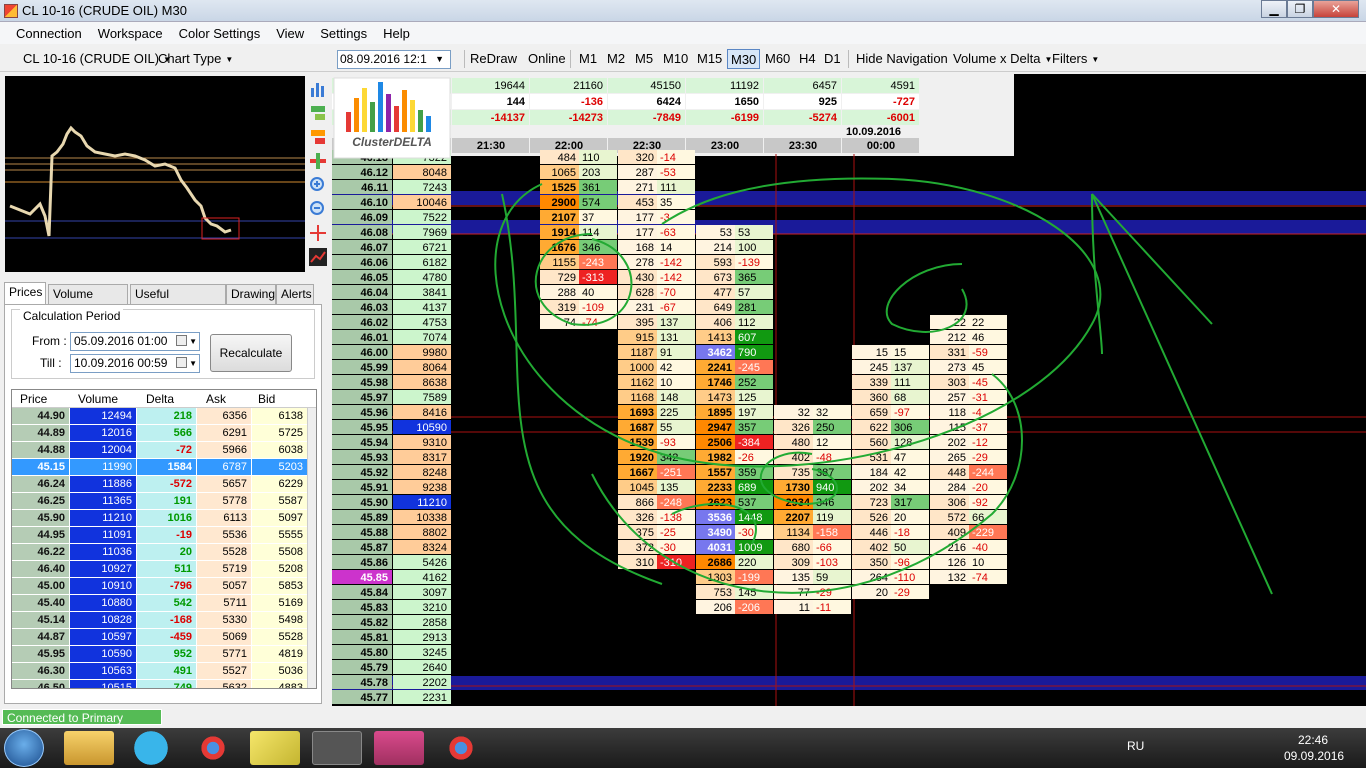 Image resolution: width=1366 pixels, height=768 pixels. What do you see at coordinates (151, 748) in the screenshot?
I see `skype-icon` at bounding box center [151, 748].